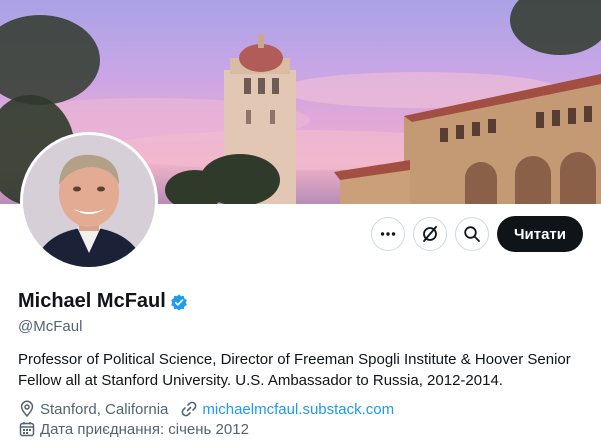 This screenshot has width=601, height=444. I want to click on more-horizontal-icon, so click(388, 234).